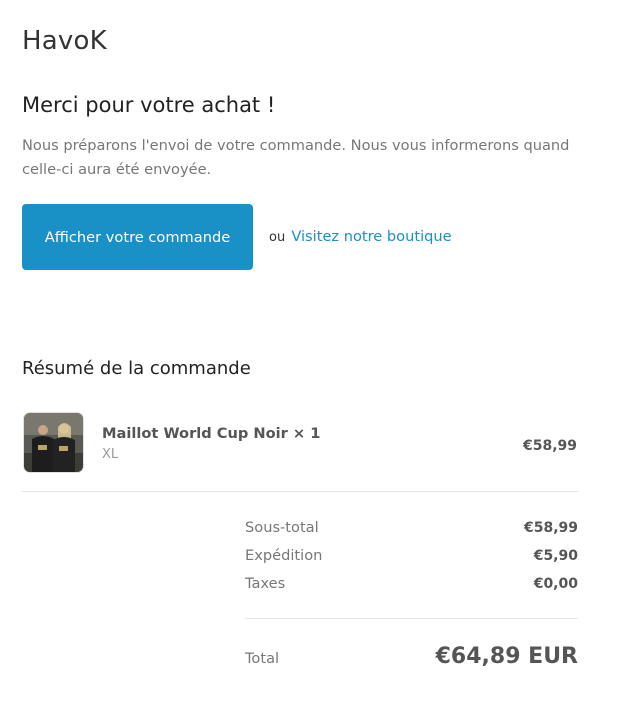  I want to click on visit-store-link: Visitez notre boutique, so click(371, 236).